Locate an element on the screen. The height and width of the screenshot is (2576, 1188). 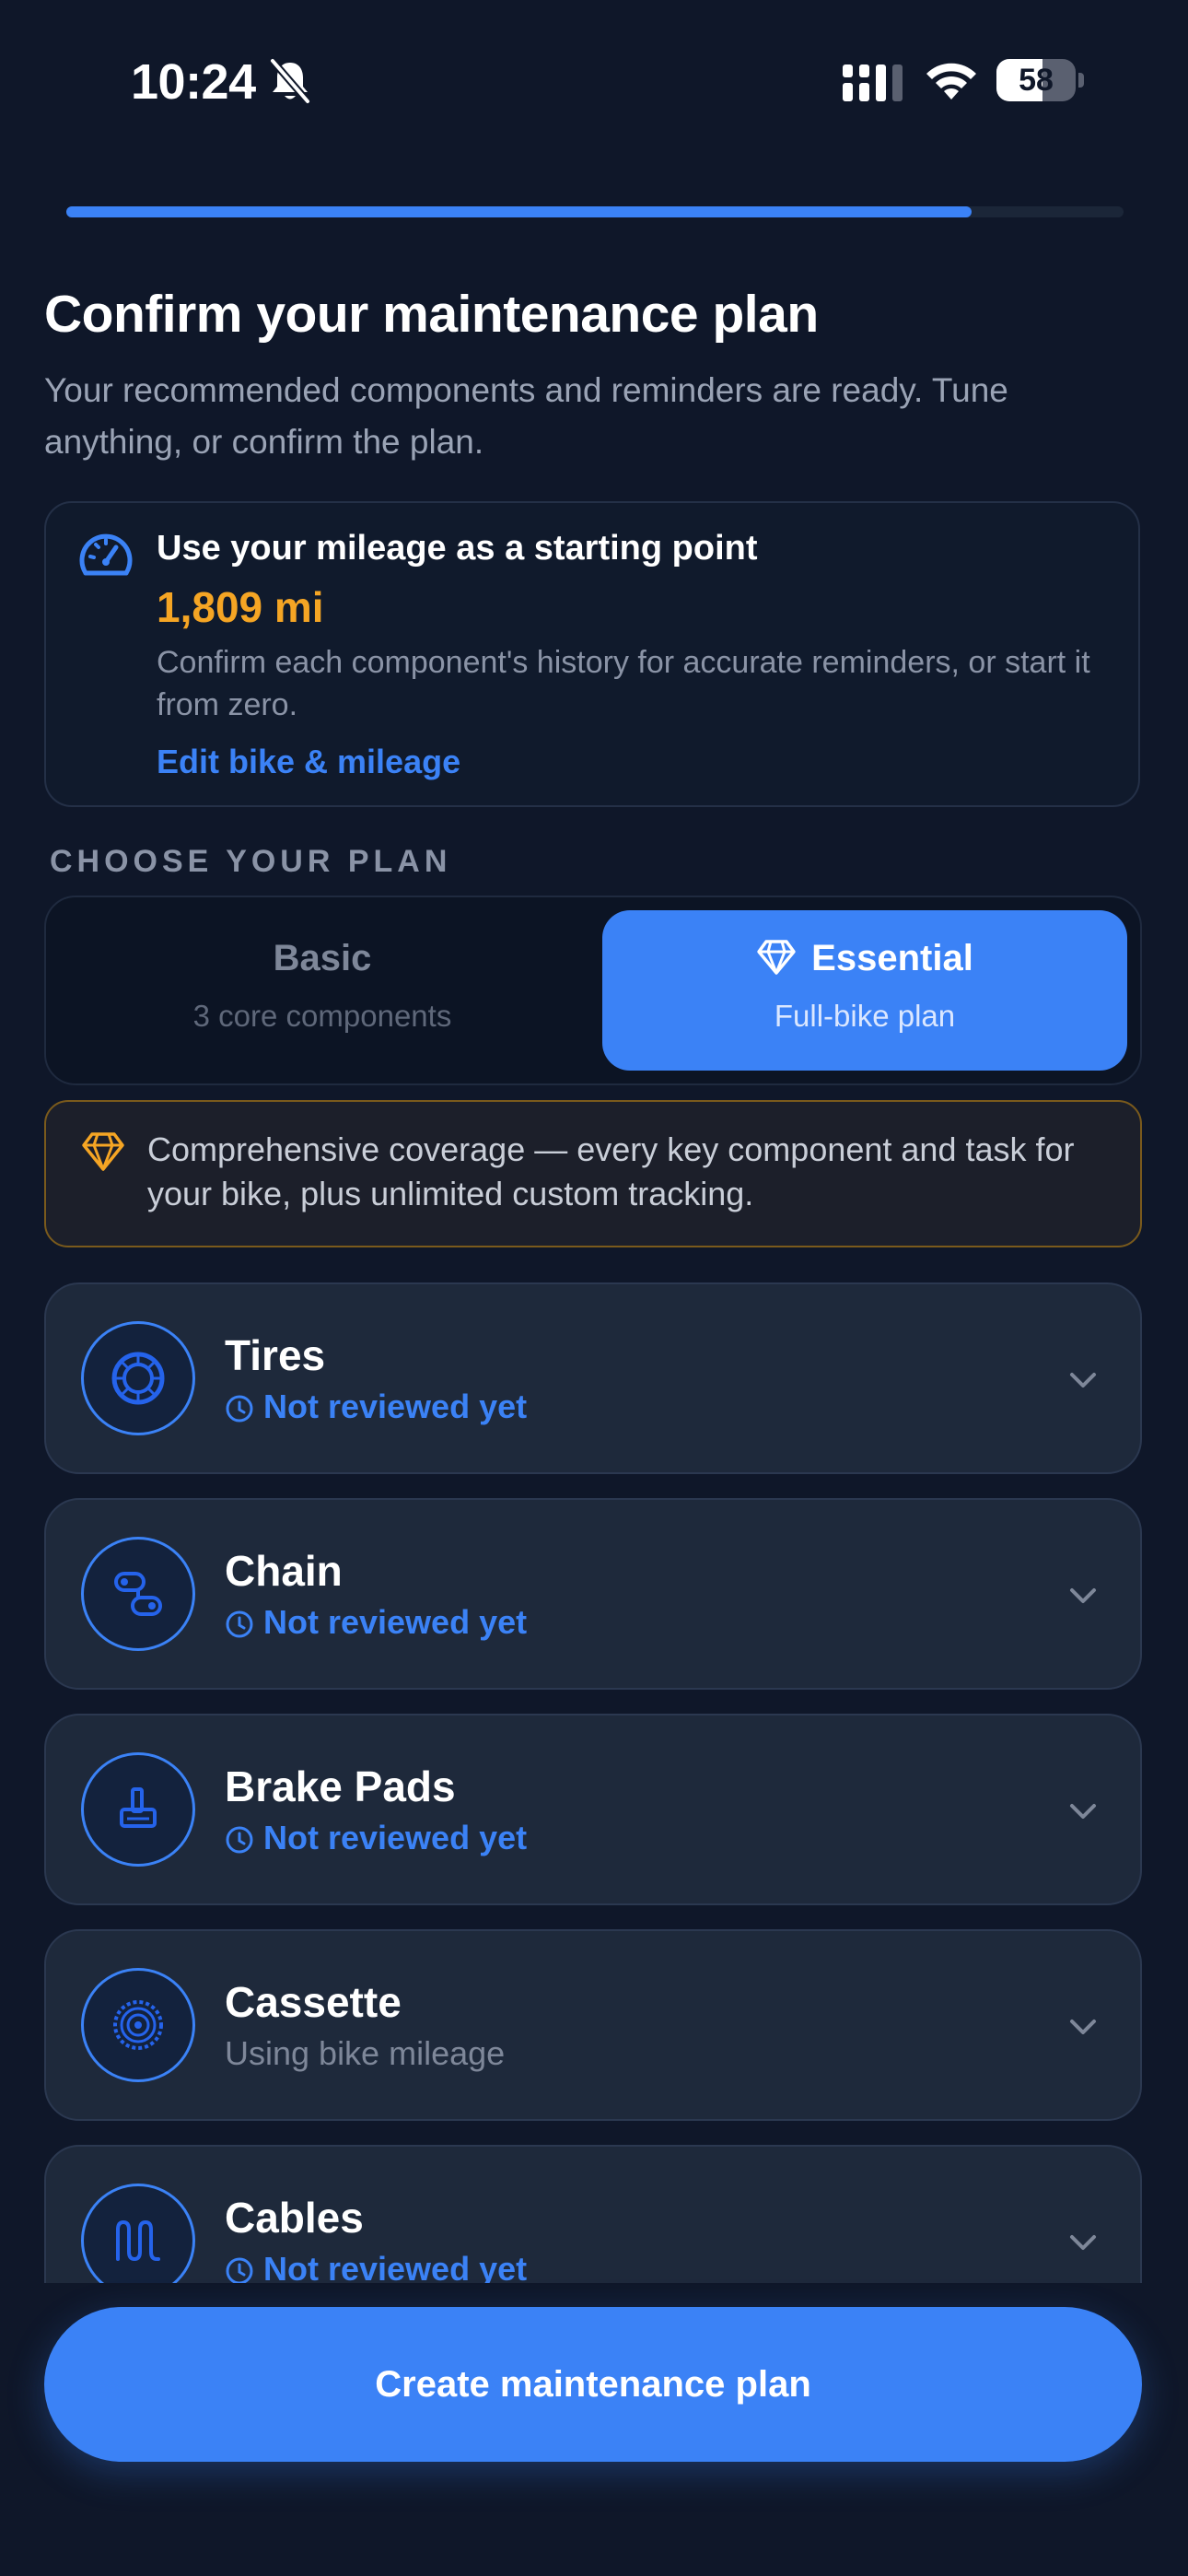
component-card-brake-pads: Brake Pads Not reviewed yet is located at coordinates (593, 1809).